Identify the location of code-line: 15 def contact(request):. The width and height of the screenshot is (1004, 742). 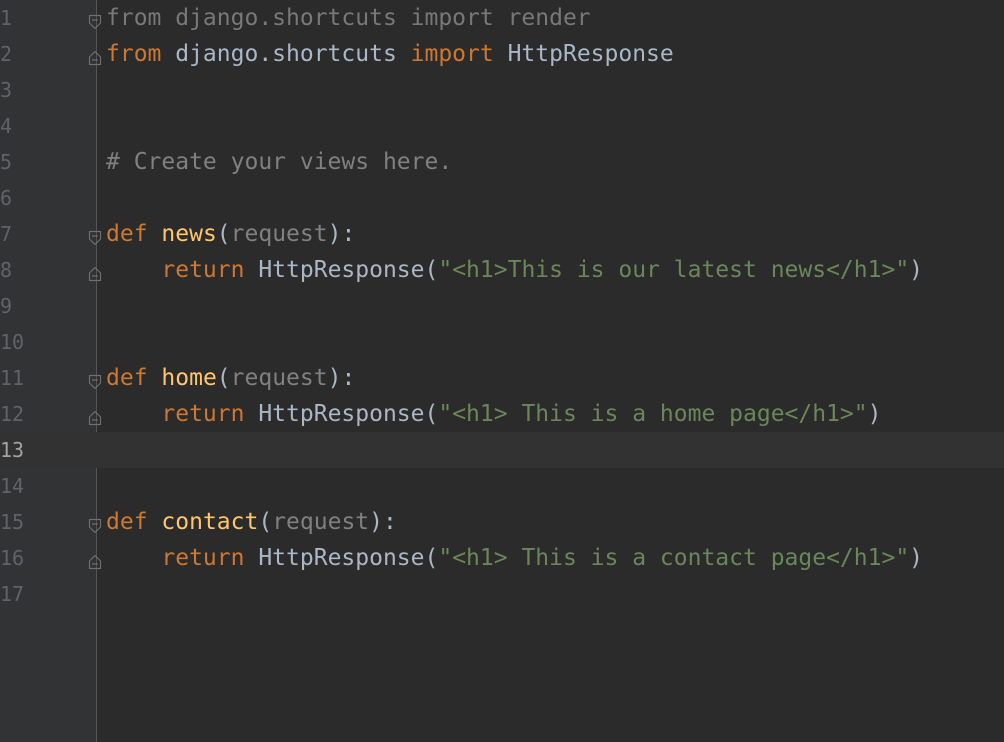
(502, 522).